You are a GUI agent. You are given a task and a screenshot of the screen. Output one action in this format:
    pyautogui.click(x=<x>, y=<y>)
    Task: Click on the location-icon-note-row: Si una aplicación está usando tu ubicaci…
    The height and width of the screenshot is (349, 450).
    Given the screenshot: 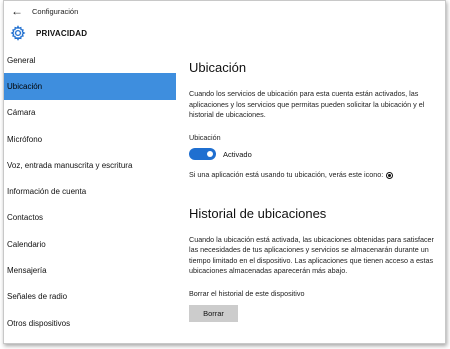 What is the action you would take?
    pyautogui.click(x=316, y=175)
    